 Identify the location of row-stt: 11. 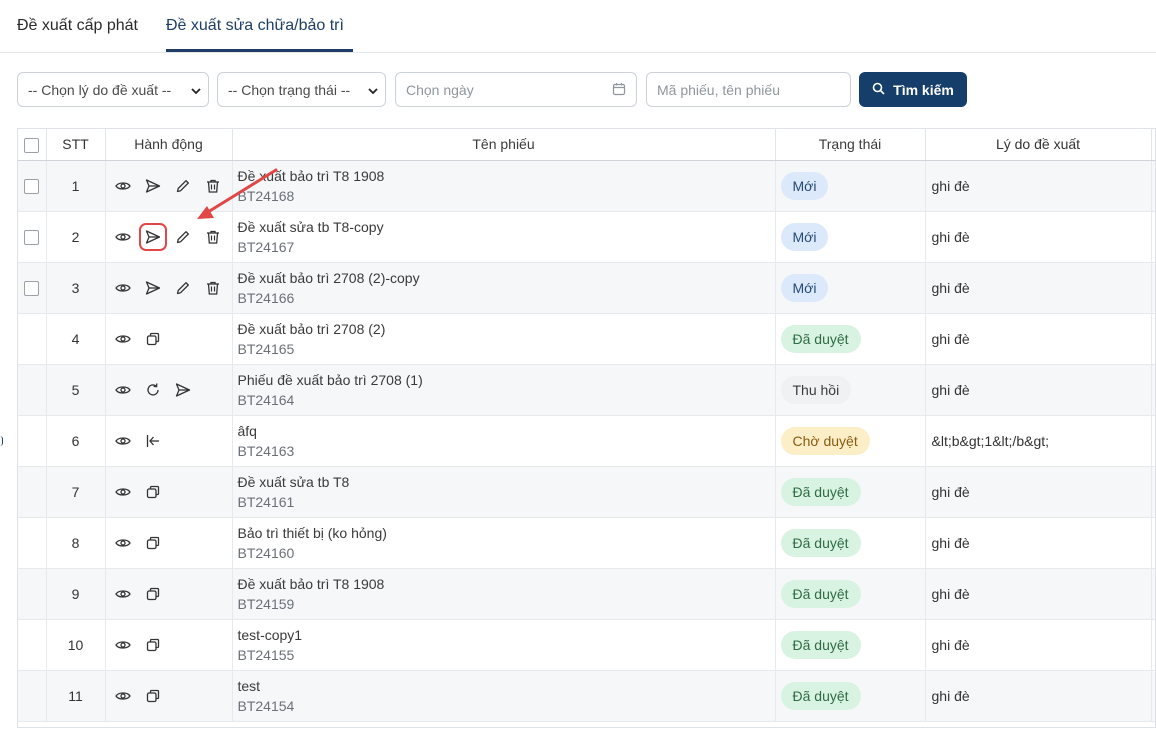
(76, 696).